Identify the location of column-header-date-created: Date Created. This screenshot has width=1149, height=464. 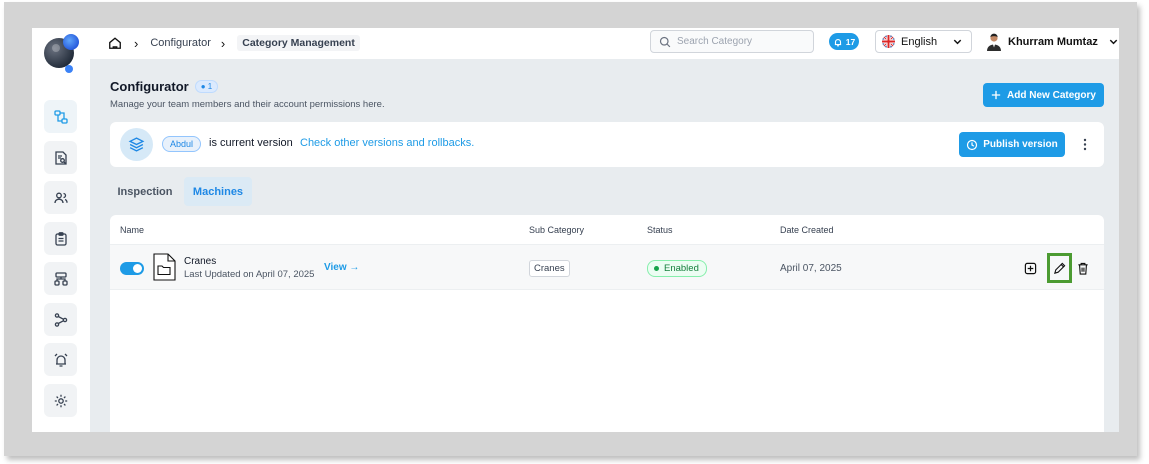
(807, 230).